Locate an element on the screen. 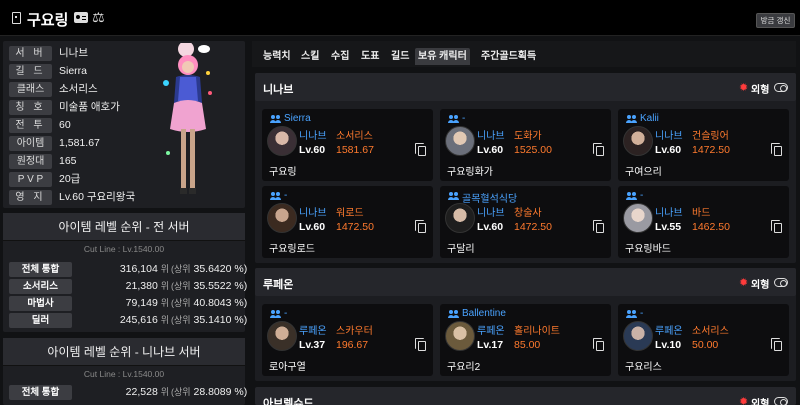  tab-weekly-gold: 주간골드획득 is located at coordinates (508, 56).